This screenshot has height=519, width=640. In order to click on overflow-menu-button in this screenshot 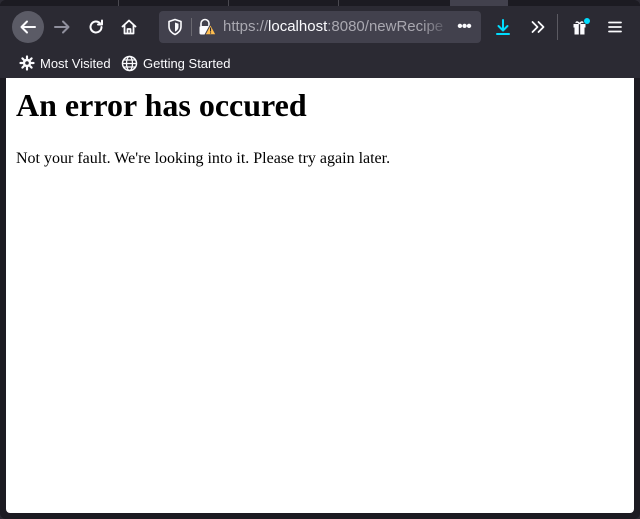, I will do `click(538, 27)`.